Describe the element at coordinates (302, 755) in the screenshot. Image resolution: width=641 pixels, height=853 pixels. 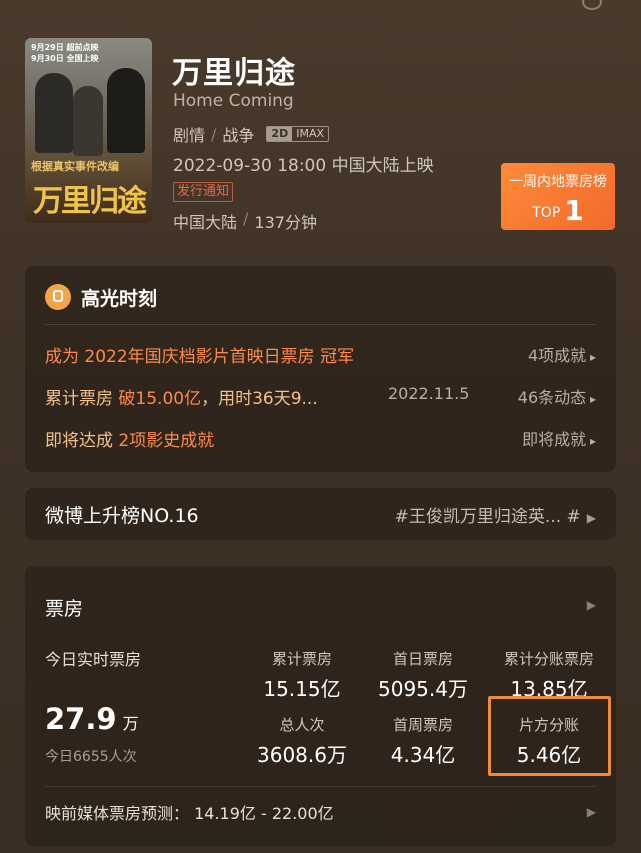
I see `stat-value: 3608.6万` at that location.